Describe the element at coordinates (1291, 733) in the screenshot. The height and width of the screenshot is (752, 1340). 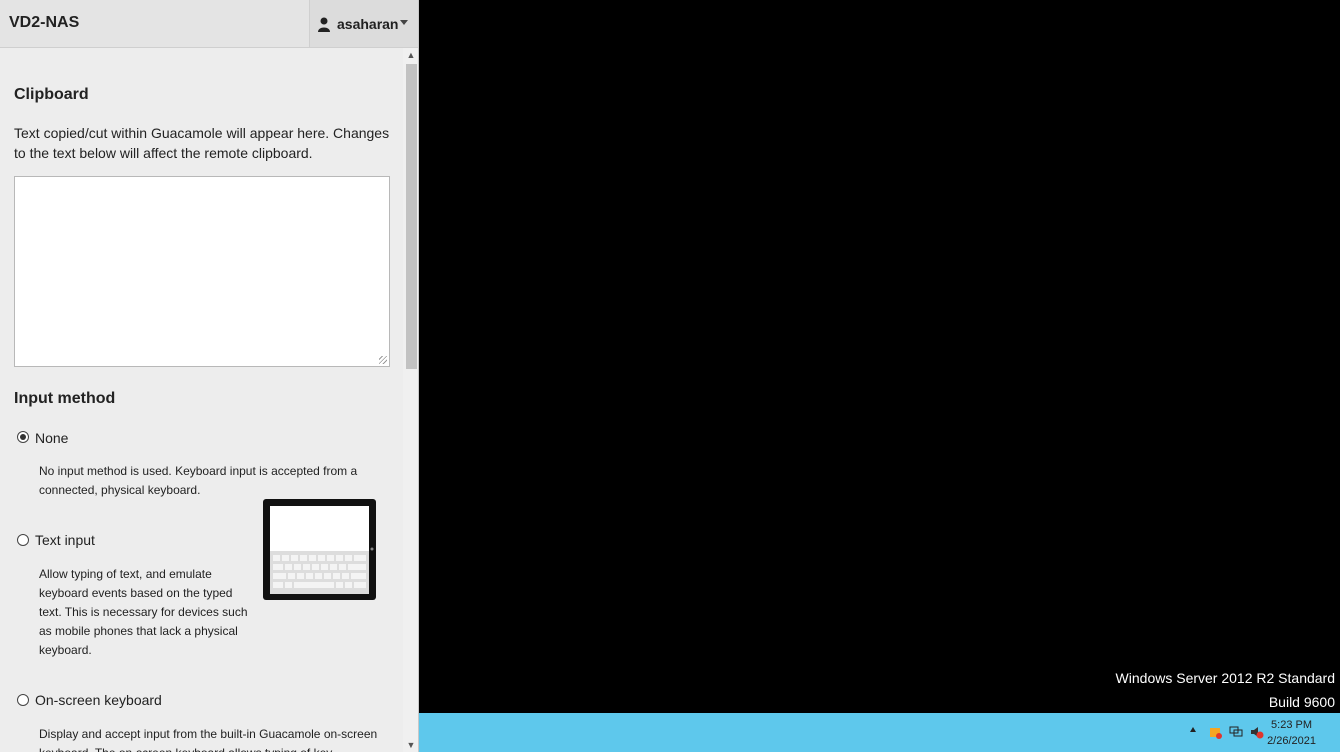
I see `system-clock: 5:23 PM 2/26/2021` at that location.